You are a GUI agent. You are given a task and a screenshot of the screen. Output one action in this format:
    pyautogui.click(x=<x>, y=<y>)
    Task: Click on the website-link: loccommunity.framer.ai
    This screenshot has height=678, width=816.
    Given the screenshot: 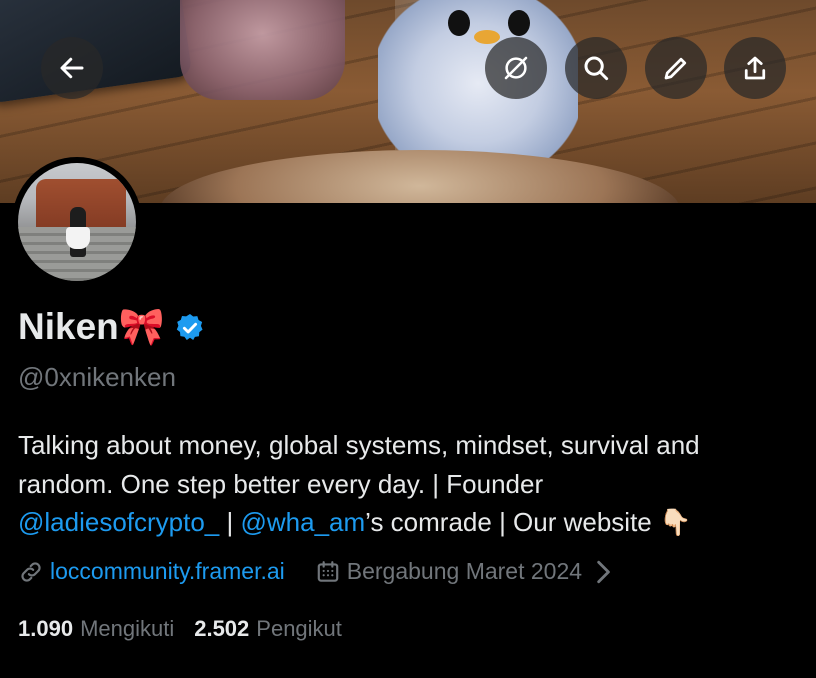 What is the action you would take?
    pyautogui.click(x=167, y=571)
    